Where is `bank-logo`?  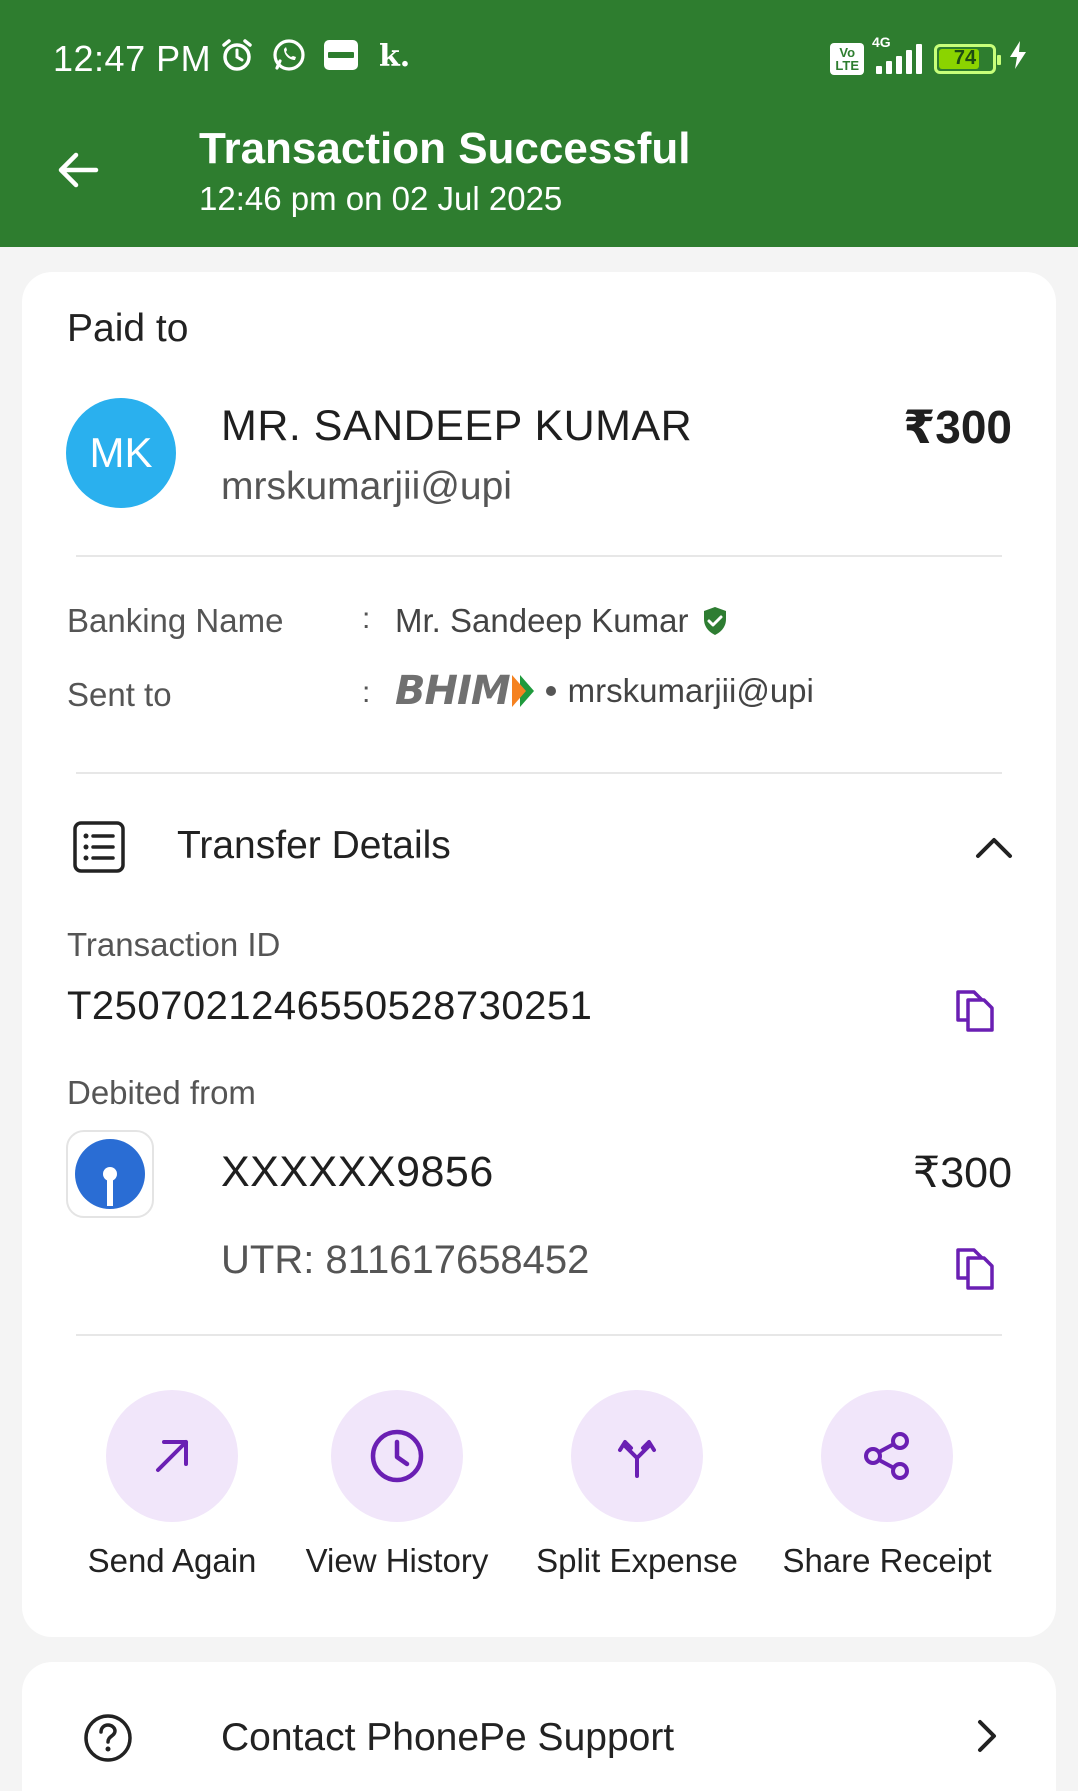
bank-logo is located at coordinates (110, 1174).